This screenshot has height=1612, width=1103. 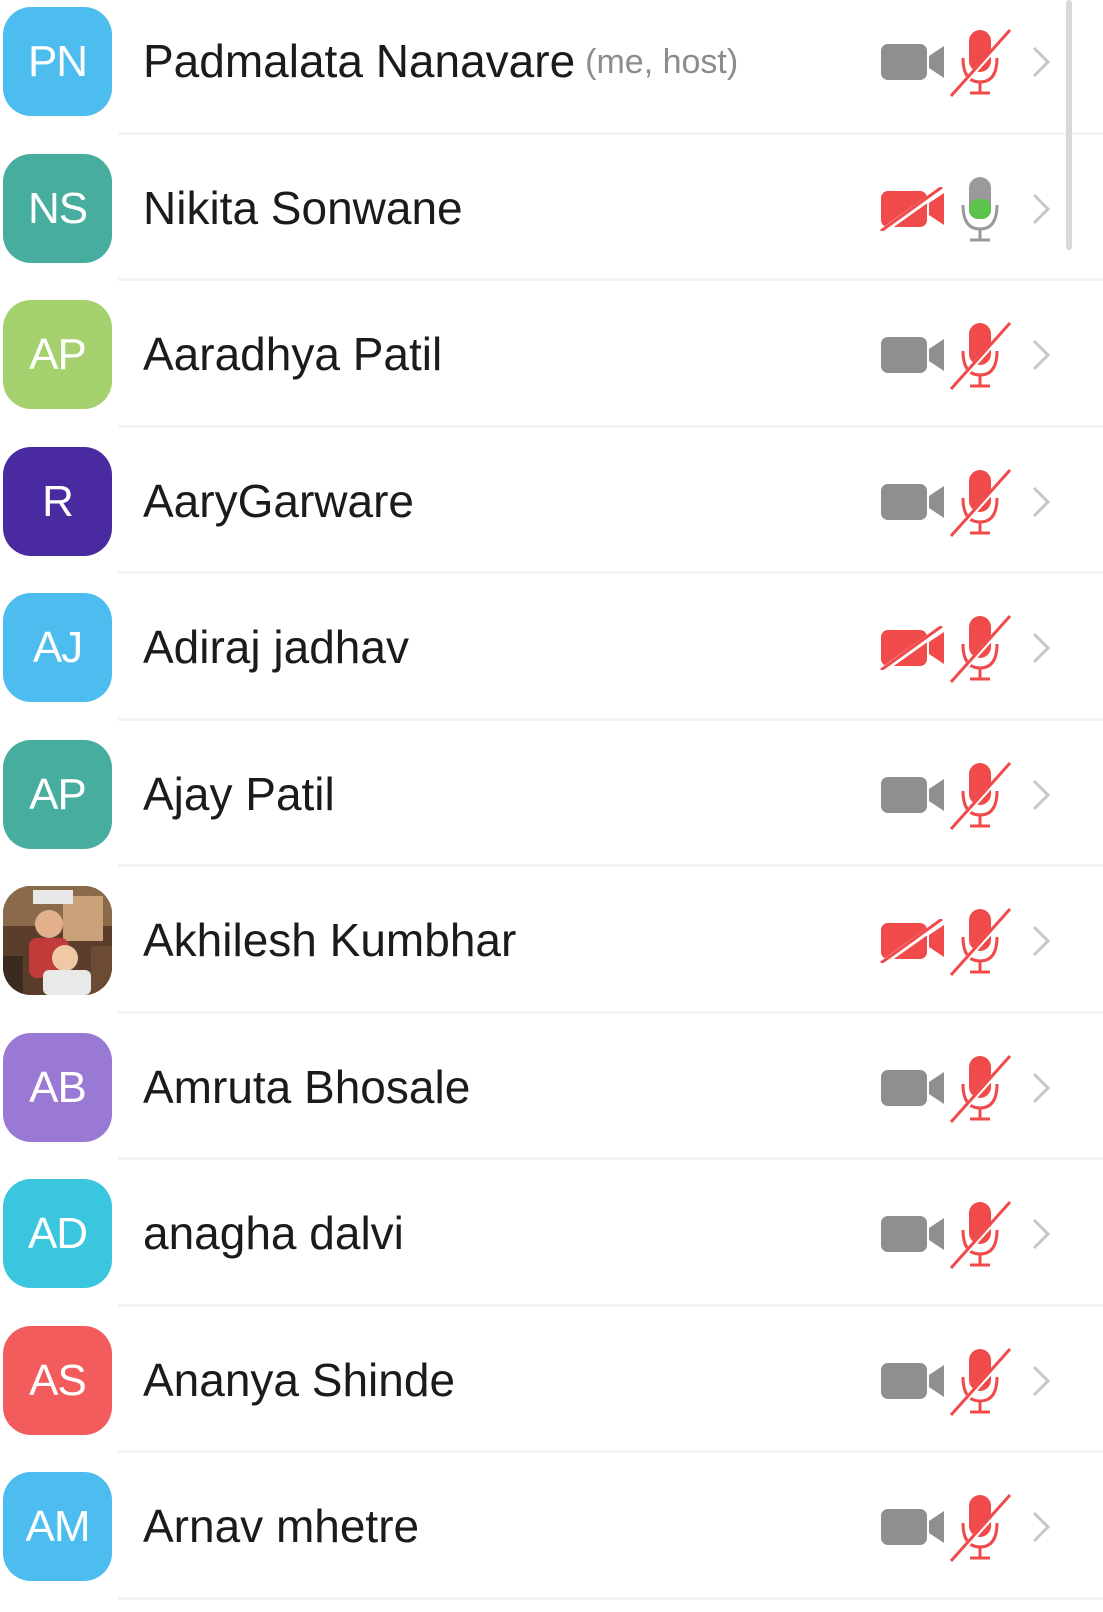 What do you see at coordinates (551, 794) in the screenshot?
I see `participant-row: AP Ajay Patil` at bounding box center [551, 794].